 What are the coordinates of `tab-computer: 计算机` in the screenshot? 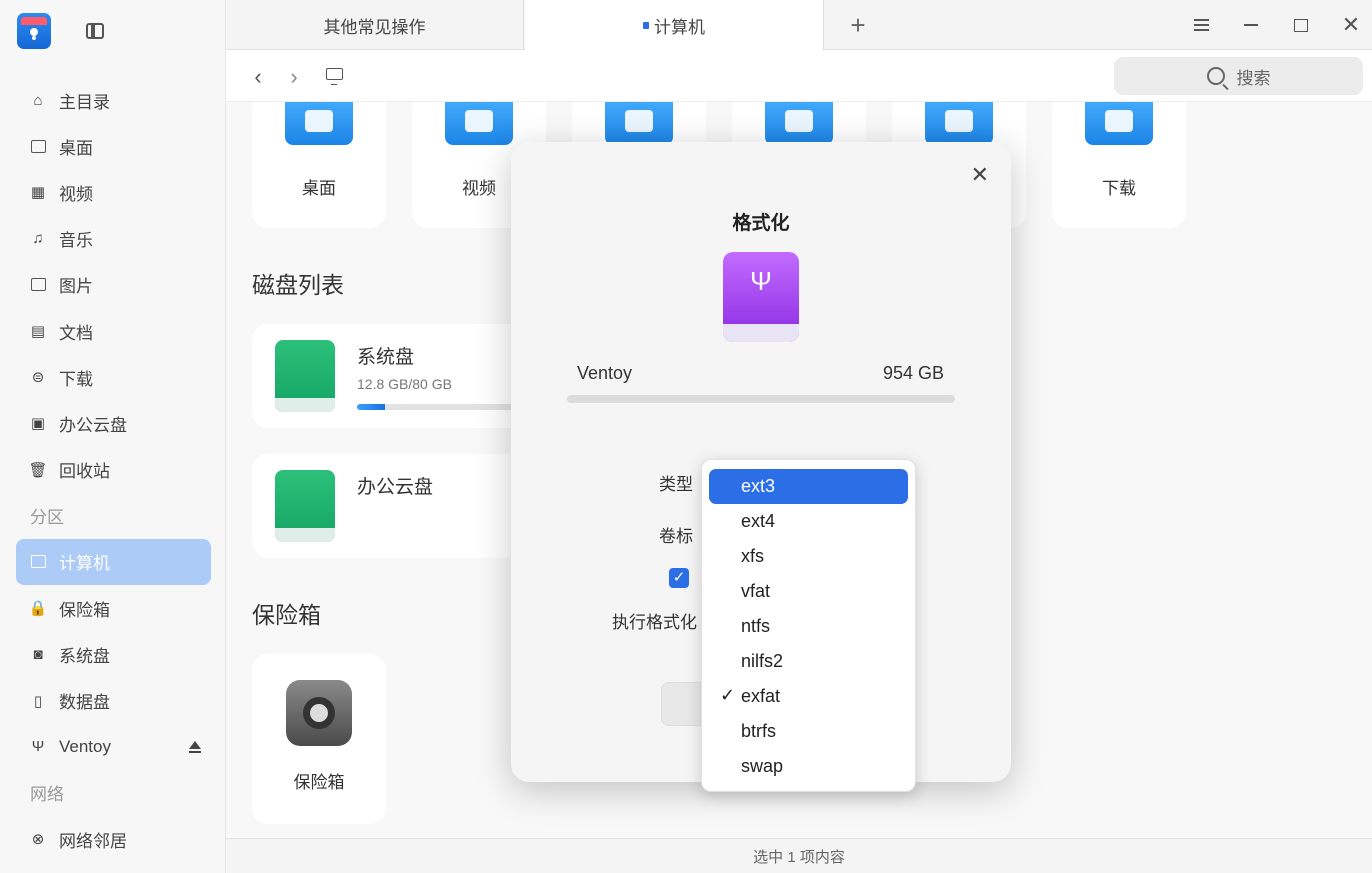 It's located at (674, 25).